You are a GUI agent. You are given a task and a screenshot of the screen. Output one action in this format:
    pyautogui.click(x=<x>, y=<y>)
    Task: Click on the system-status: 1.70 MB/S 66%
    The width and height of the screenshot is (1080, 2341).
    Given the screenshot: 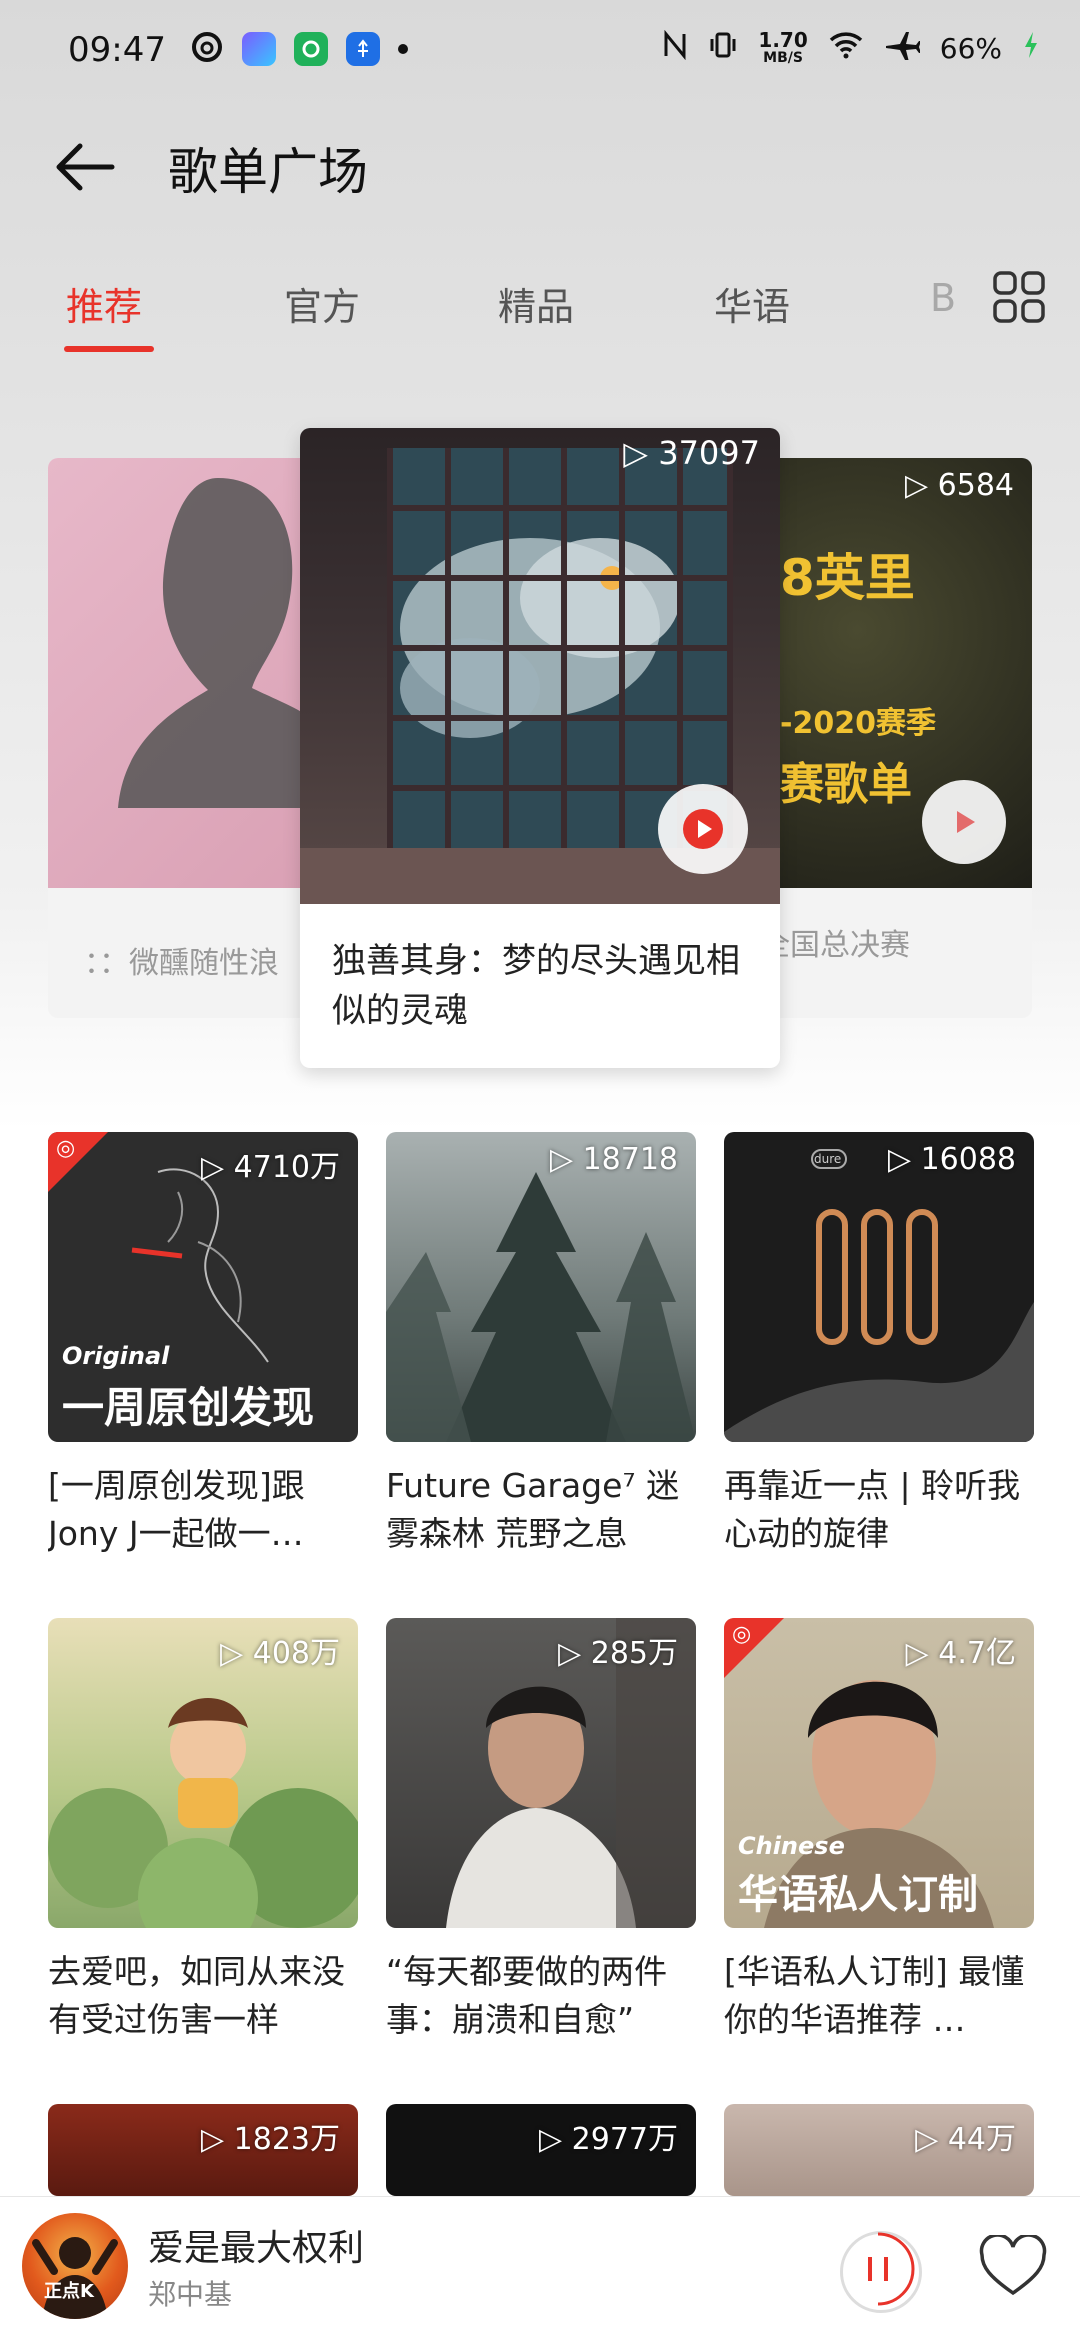 What is the action you would take?
    pyautogui.click(x=851, y=48)
    